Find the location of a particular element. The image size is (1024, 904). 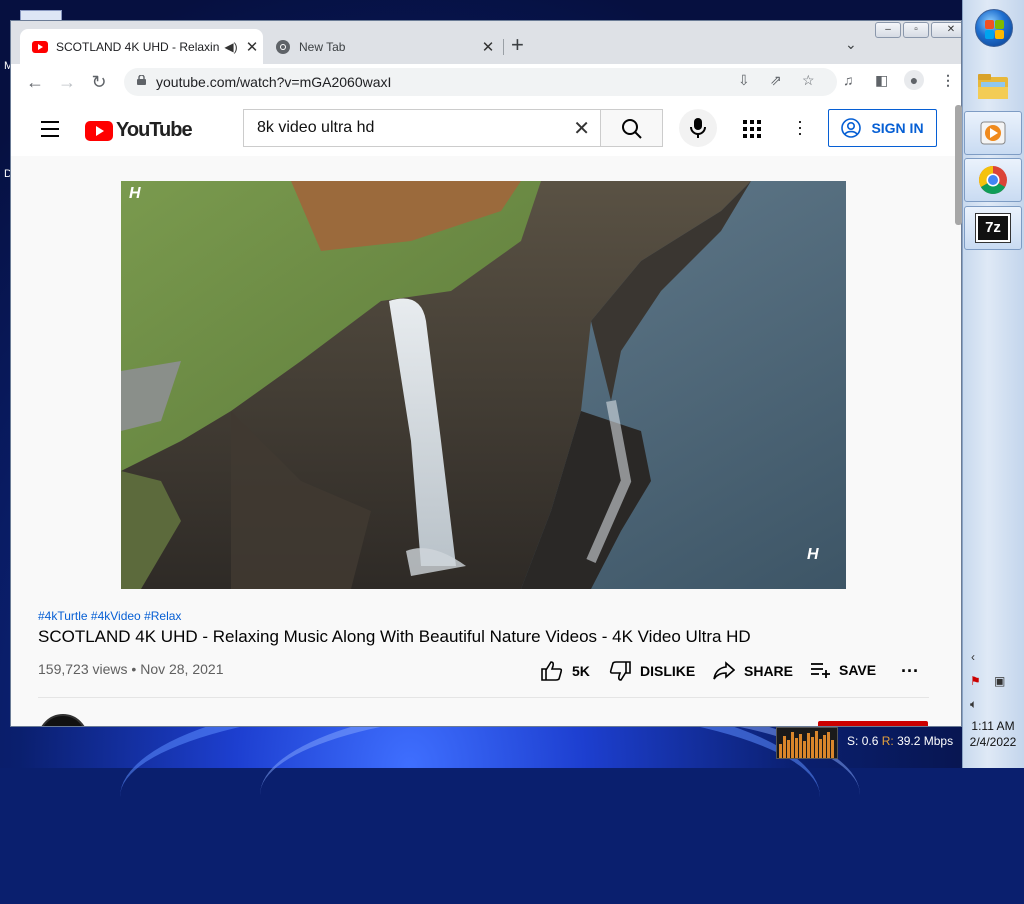

7zip-icon: 7z is located at coordinates (993, 228).